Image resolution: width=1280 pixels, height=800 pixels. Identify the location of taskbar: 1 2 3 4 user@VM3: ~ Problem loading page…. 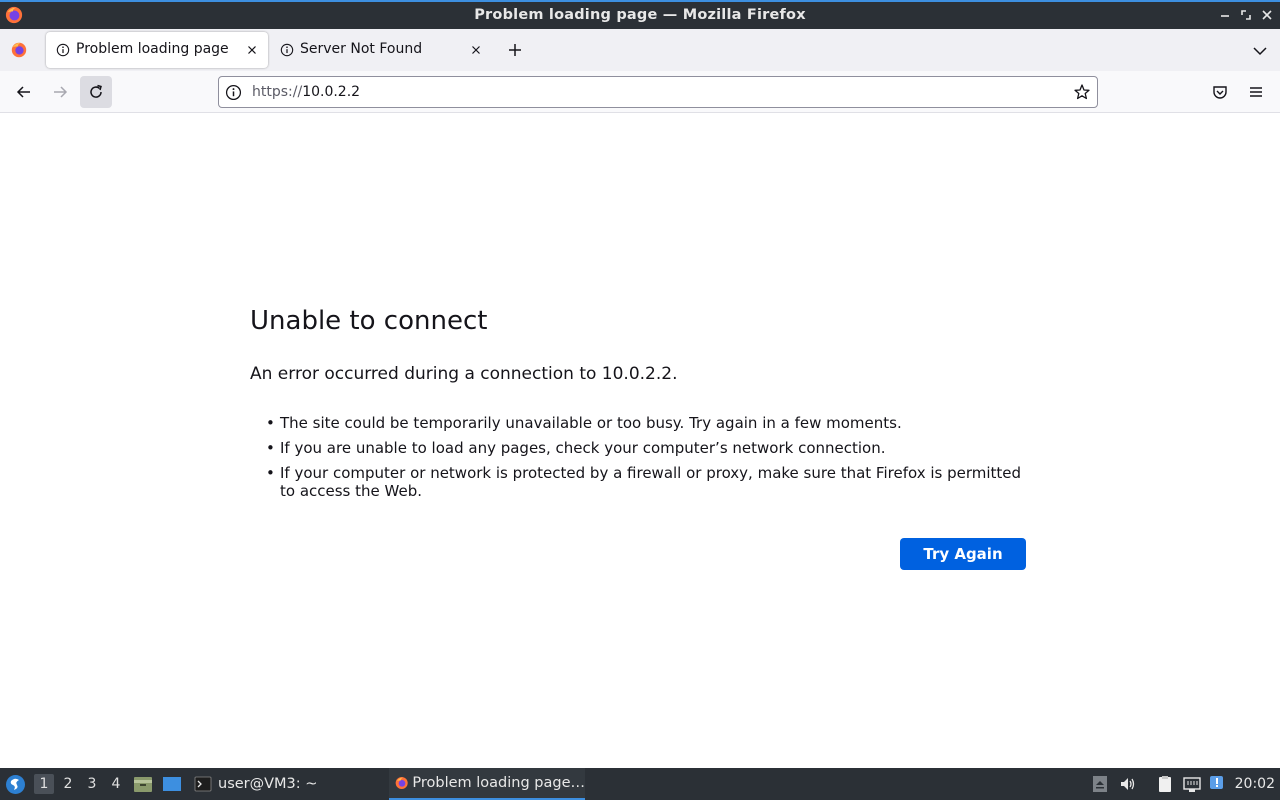
(640, 784).